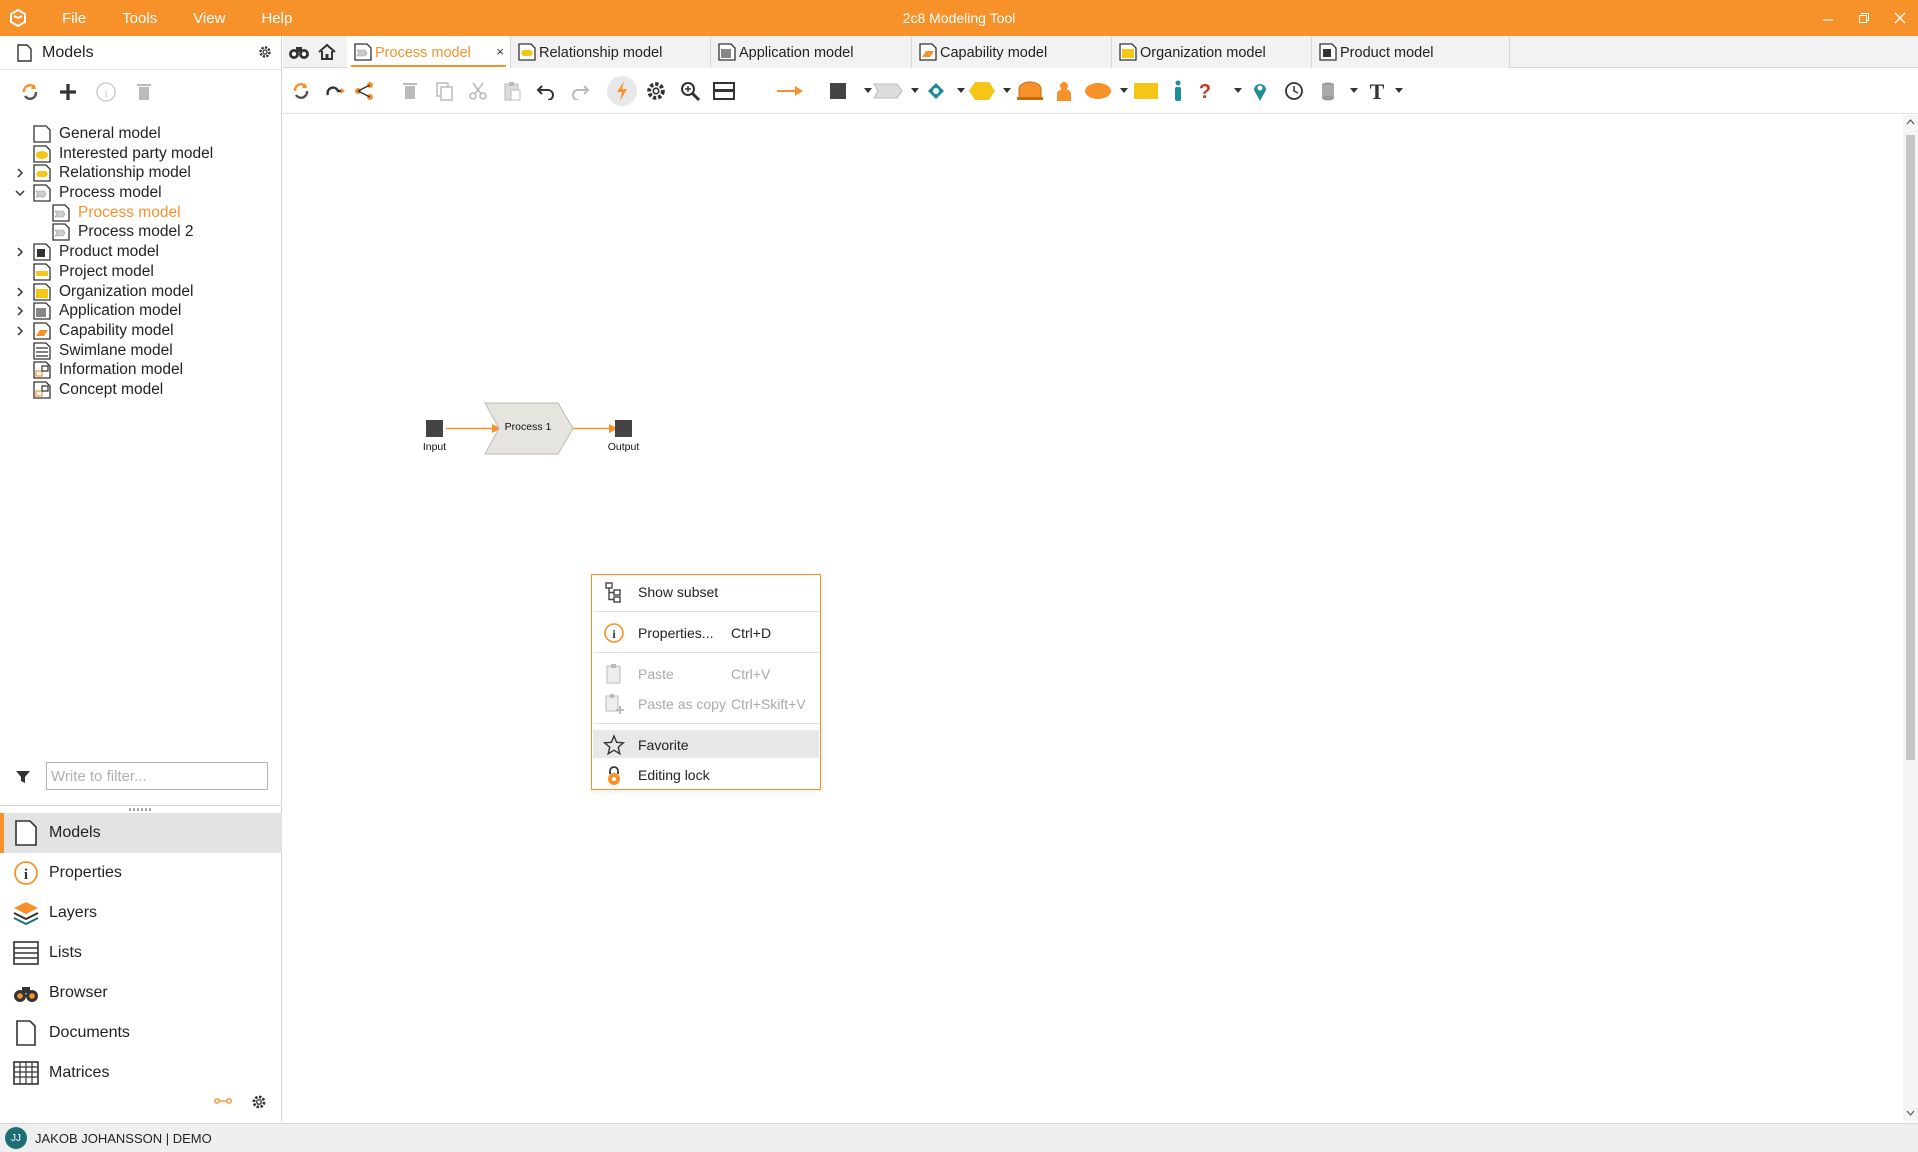  Describe the element at coordinates (68, 92) in the screenshot. I see `add-model-button` at that location.